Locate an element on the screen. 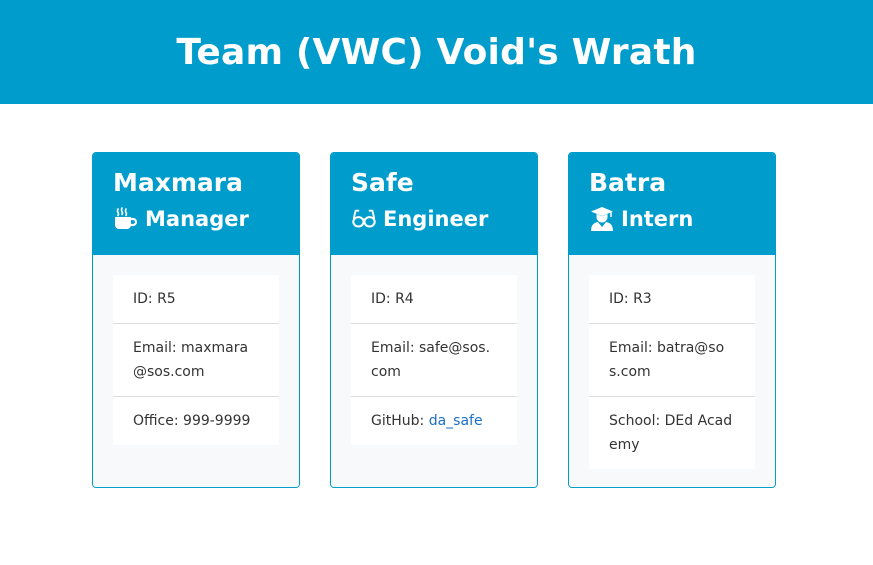 The width and height of the screenshot is (873, 565). coffee-icon is located at coordinates (126, 219).